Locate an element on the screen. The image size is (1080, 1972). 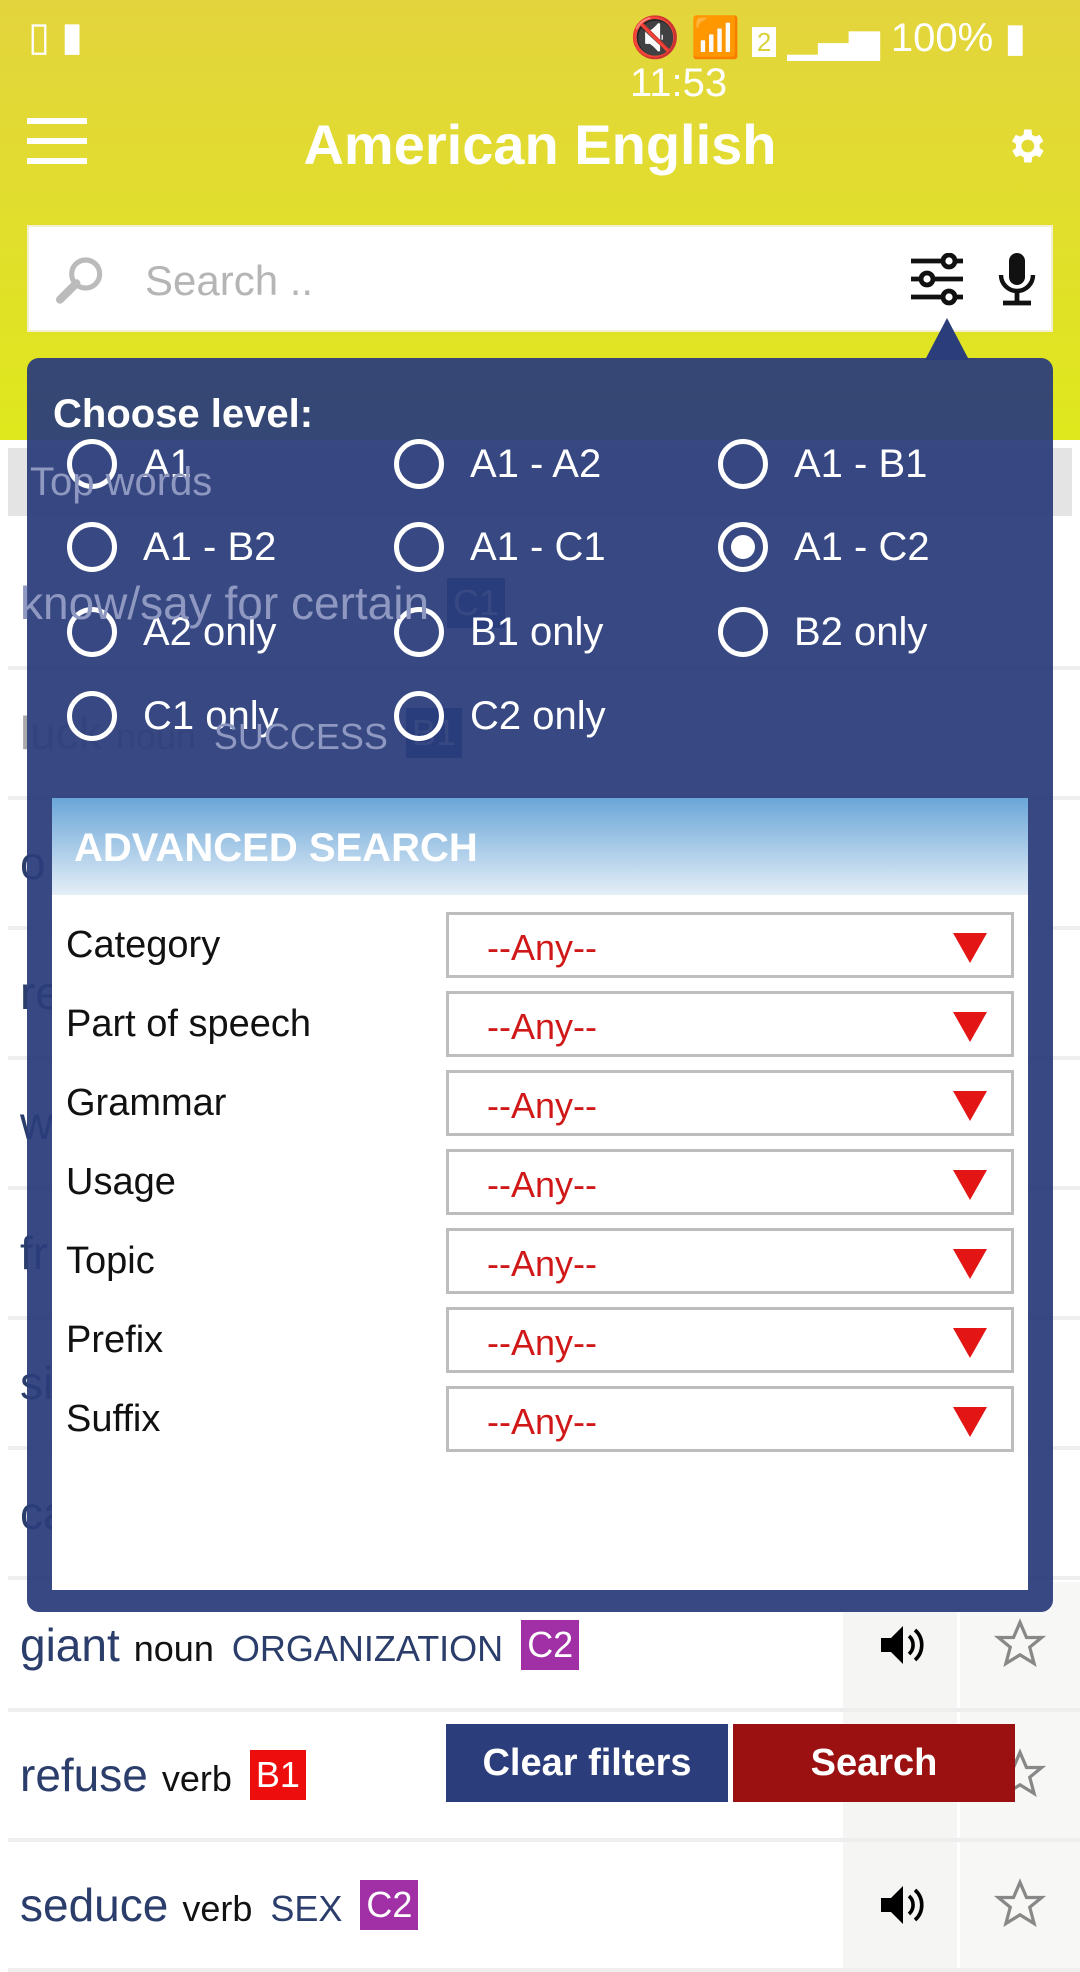
filter-row: Part of speech --Any-- is located at coordinates (540, 1024).